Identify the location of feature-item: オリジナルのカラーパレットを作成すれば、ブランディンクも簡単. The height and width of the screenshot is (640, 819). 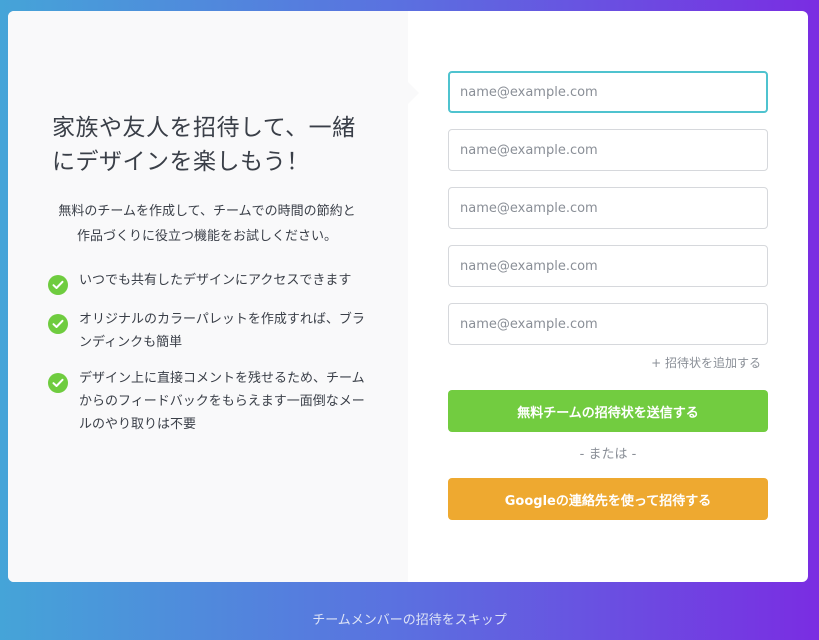
(208, 331).